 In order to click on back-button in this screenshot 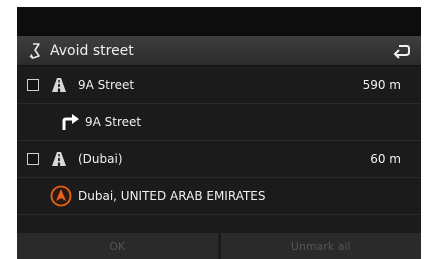, I will do `click(402, 51)`.